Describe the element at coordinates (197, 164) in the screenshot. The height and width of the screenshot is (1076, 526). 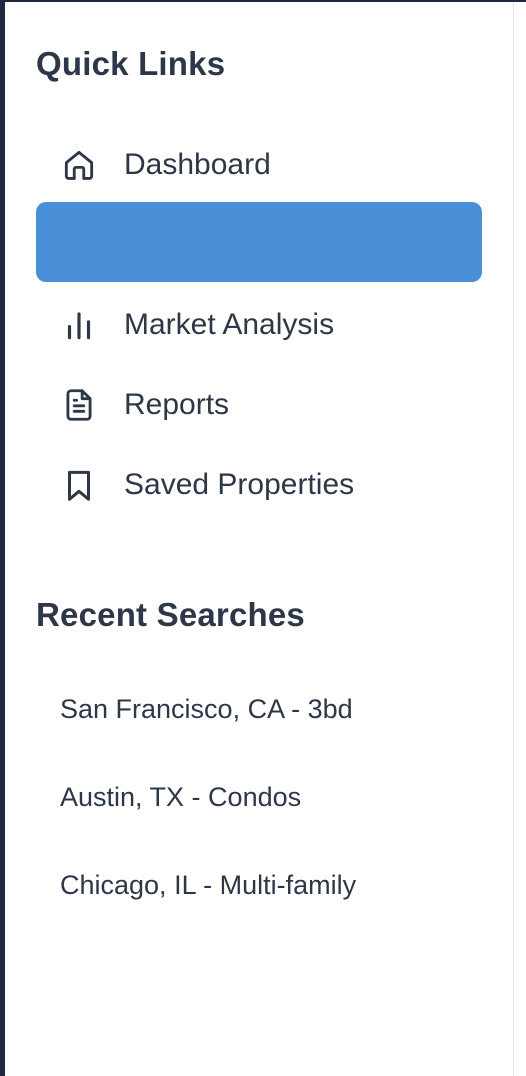
I see `nav-label-dashboard: Dashboard` at that location.